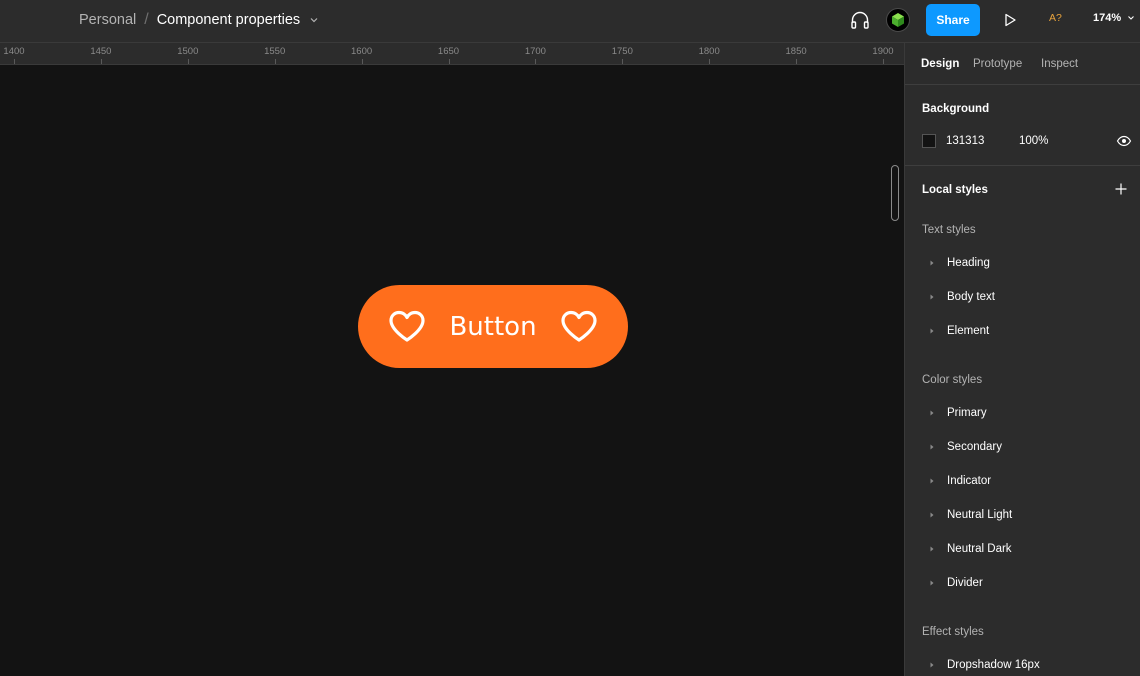 This screenshot has height=676, width=1140. I want to click on color-style-item: Primary, so click(1027, 413).